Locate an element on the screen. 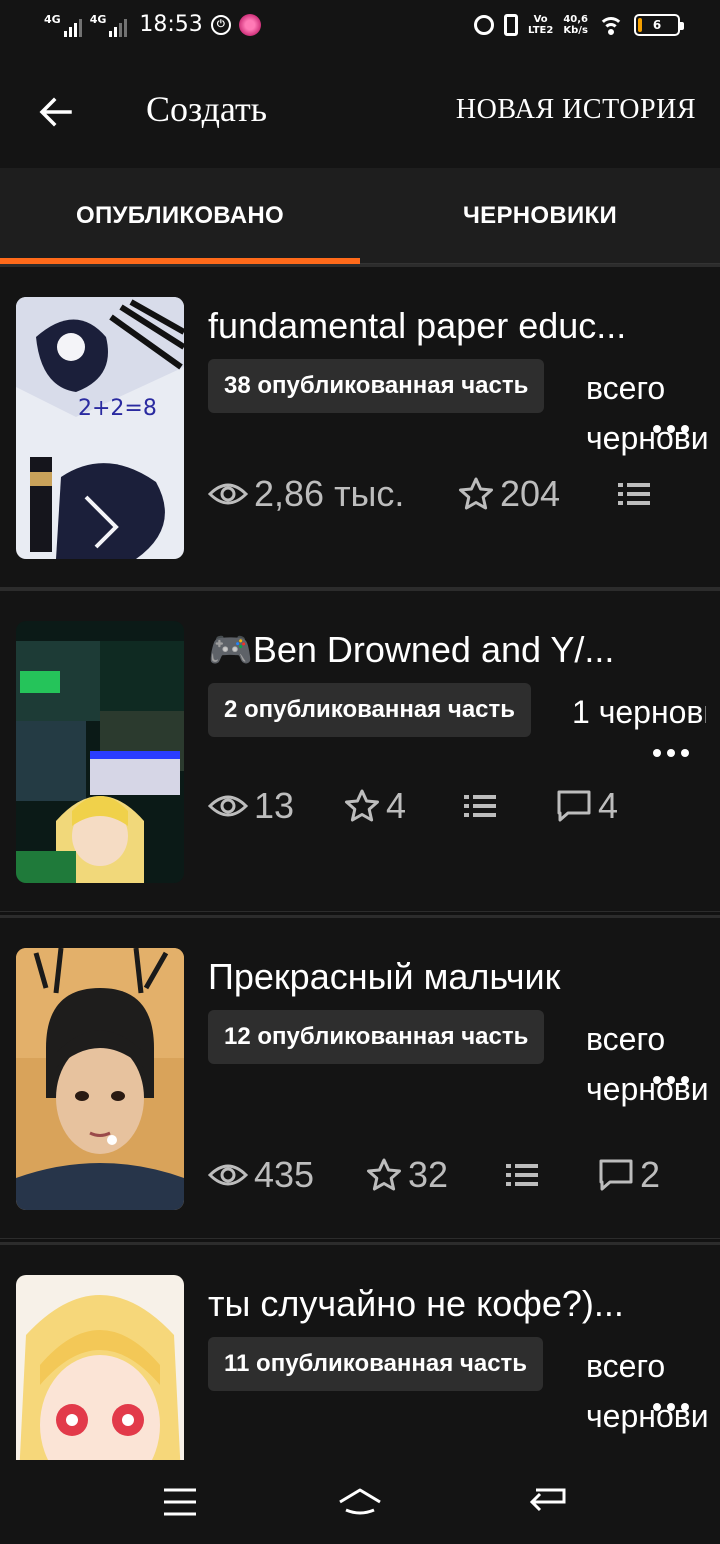 The height and width of the screenshot is (1544, 720). votes-count: 204 is located at coordinates (530, 493).